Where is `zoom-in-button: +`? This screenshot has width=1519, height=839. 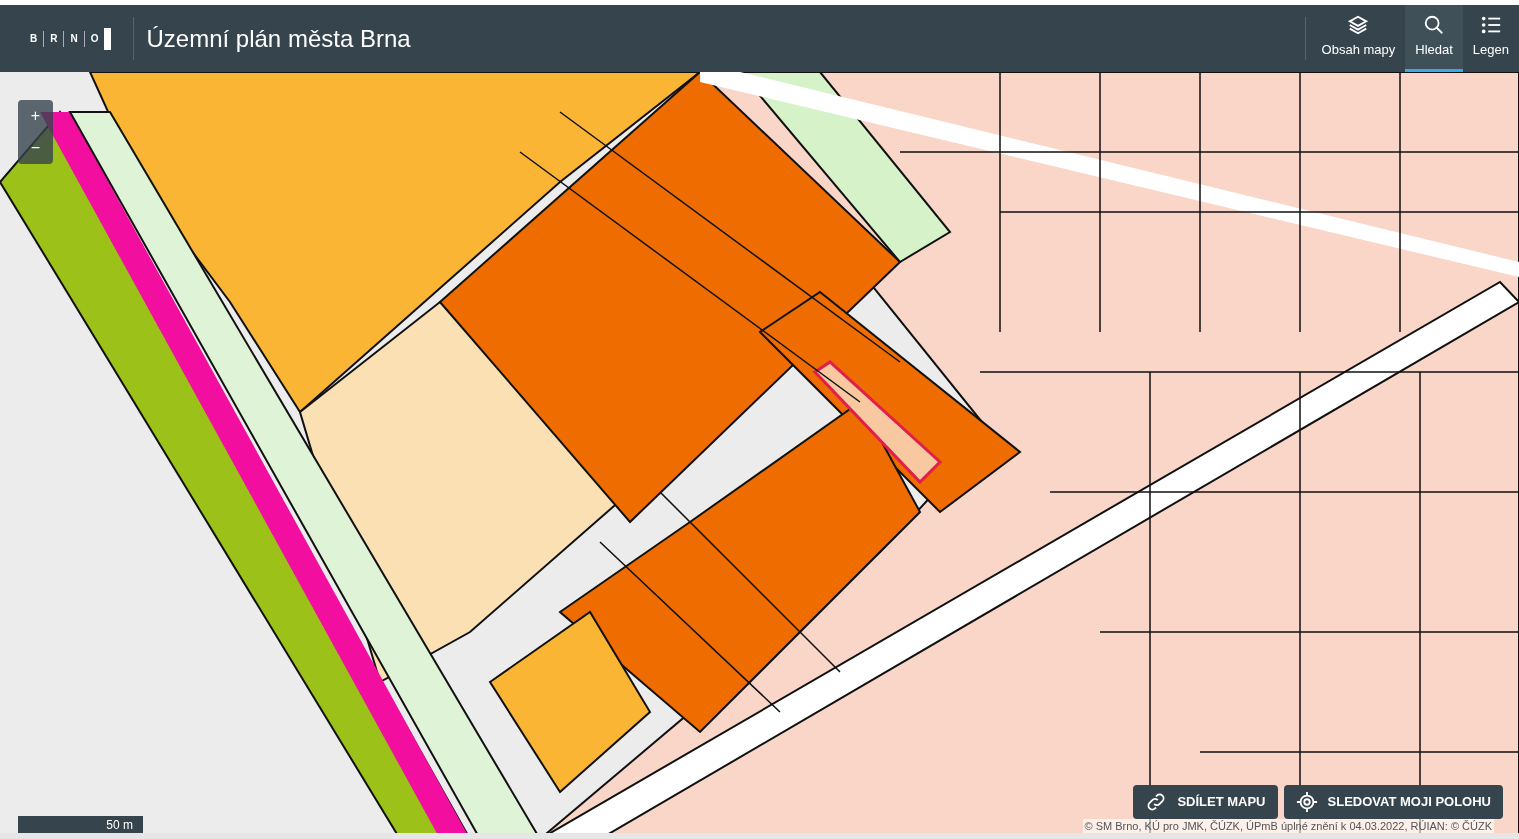 zoom-in-button: + is located at coordinates (35, 116).